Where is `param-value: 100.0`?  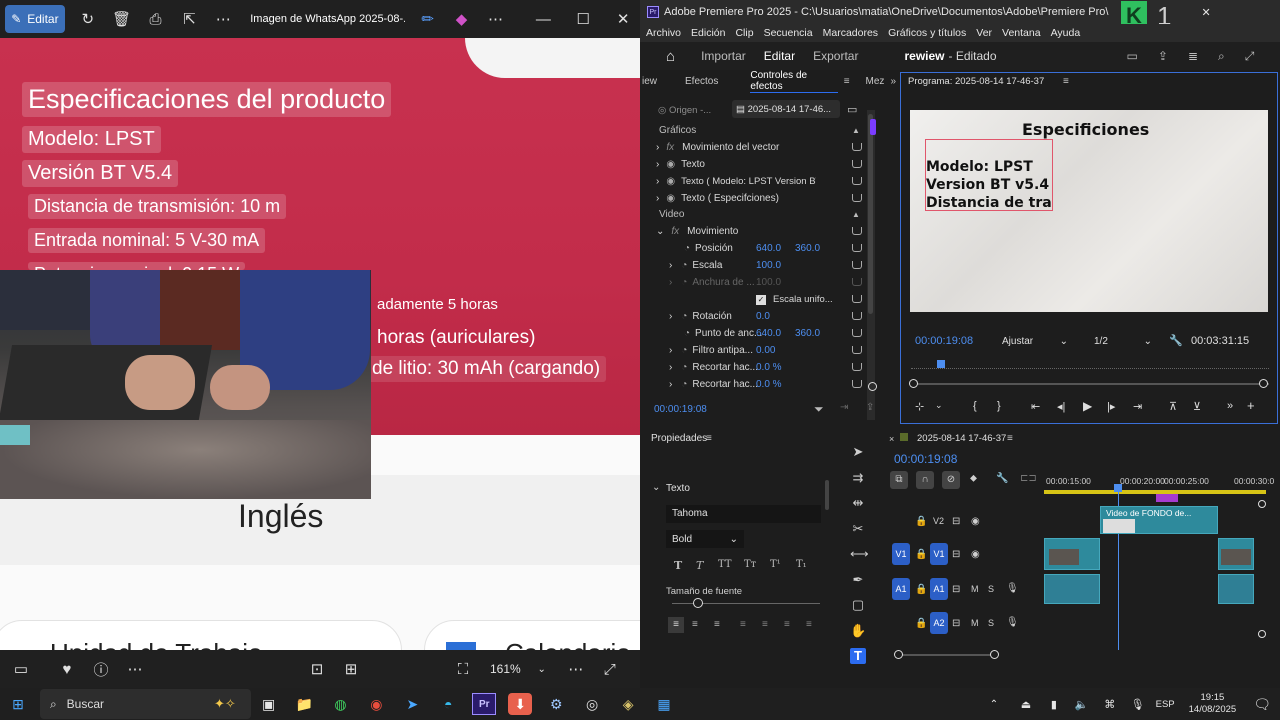 param-value: 100.0 is located at coordinates (768, 265).